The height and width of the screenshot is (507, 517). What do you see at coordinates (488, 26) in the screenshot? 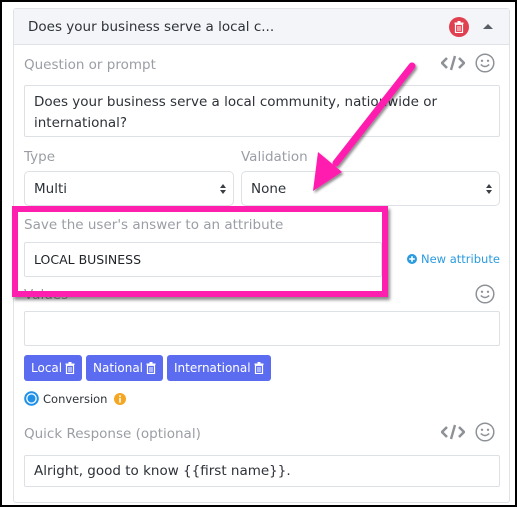
I see `collapse-caret-up-icon` at bounding box center [488, 26].